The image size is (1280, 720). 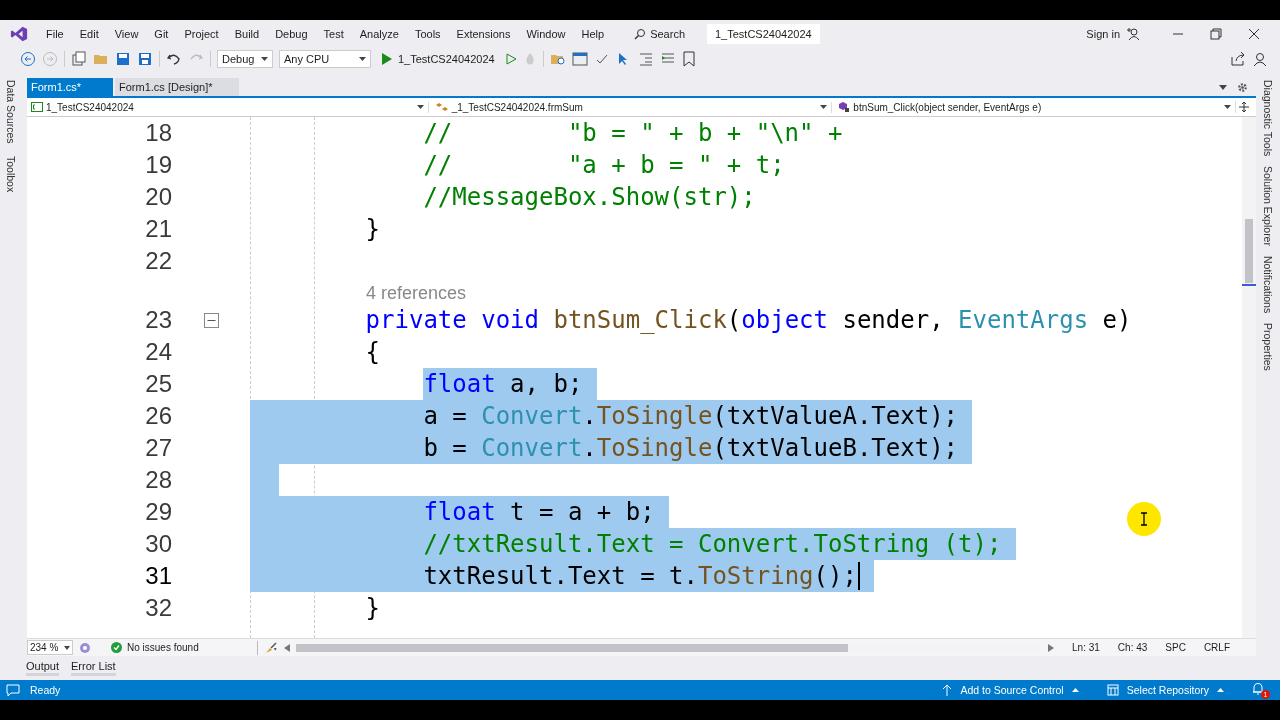 I want to click on panel-tab: Properties, so click(x=1268, y=347).